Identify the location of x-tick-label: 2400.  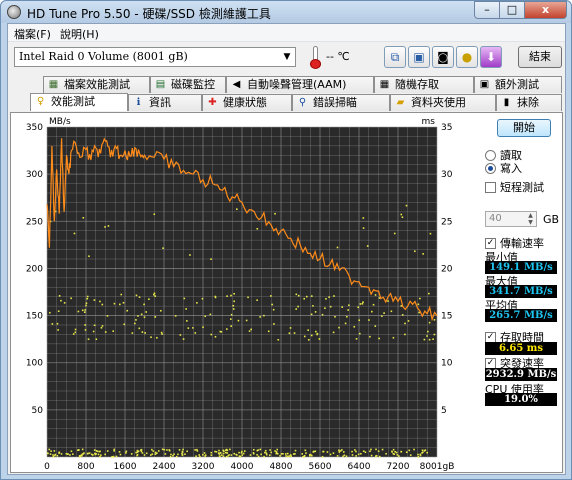
(164, 467).